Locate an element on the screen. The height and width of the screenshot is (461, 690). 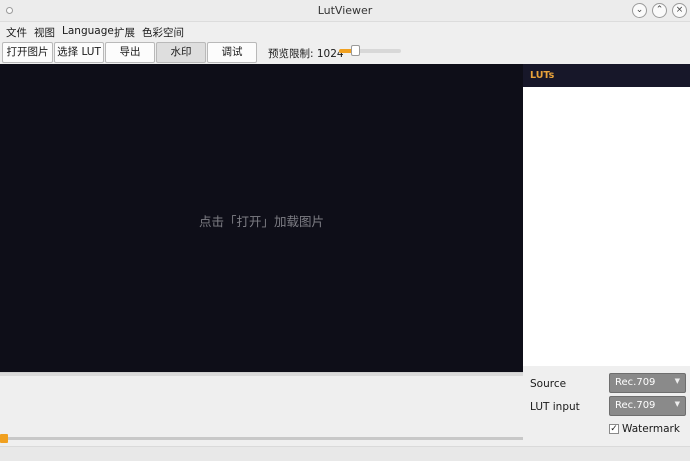
watermark-button: 水印 is located at coordinates (181, 52).